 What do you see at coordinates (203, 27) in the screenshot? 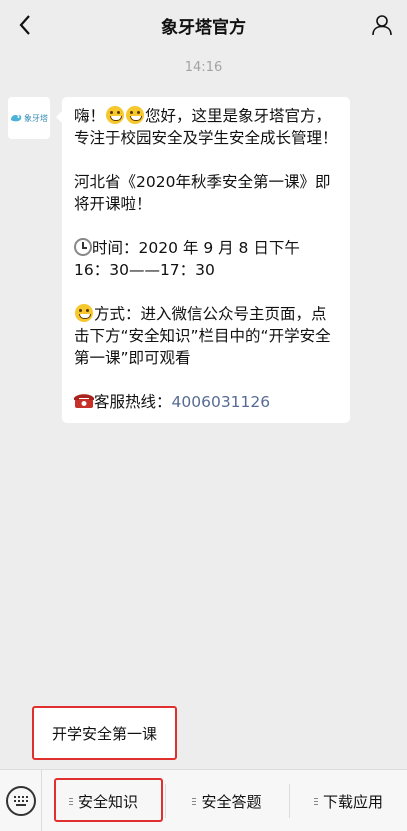
I see `page-title: 象牙塔官方` at bounding box center [203, 27].